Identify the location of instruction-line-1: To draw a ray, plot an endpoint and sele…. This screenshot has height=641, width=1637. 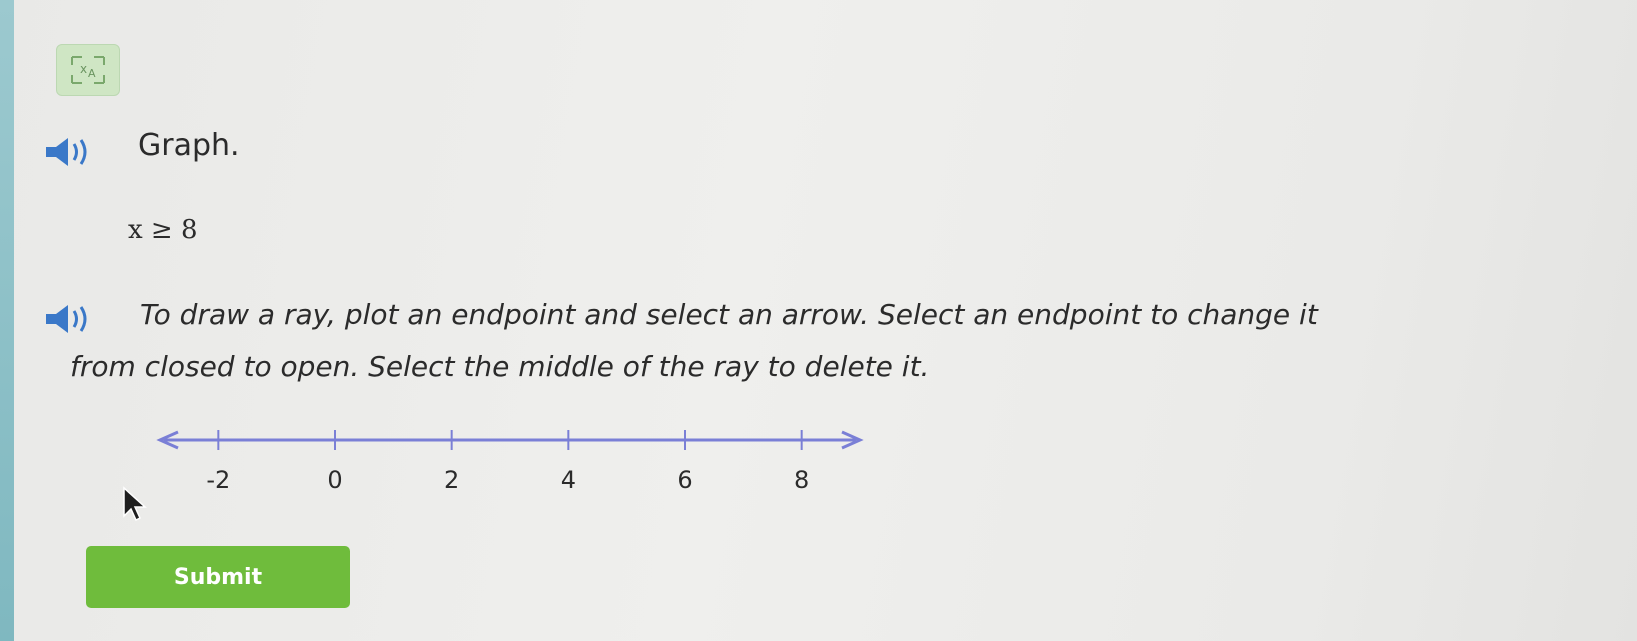
(729, 314).